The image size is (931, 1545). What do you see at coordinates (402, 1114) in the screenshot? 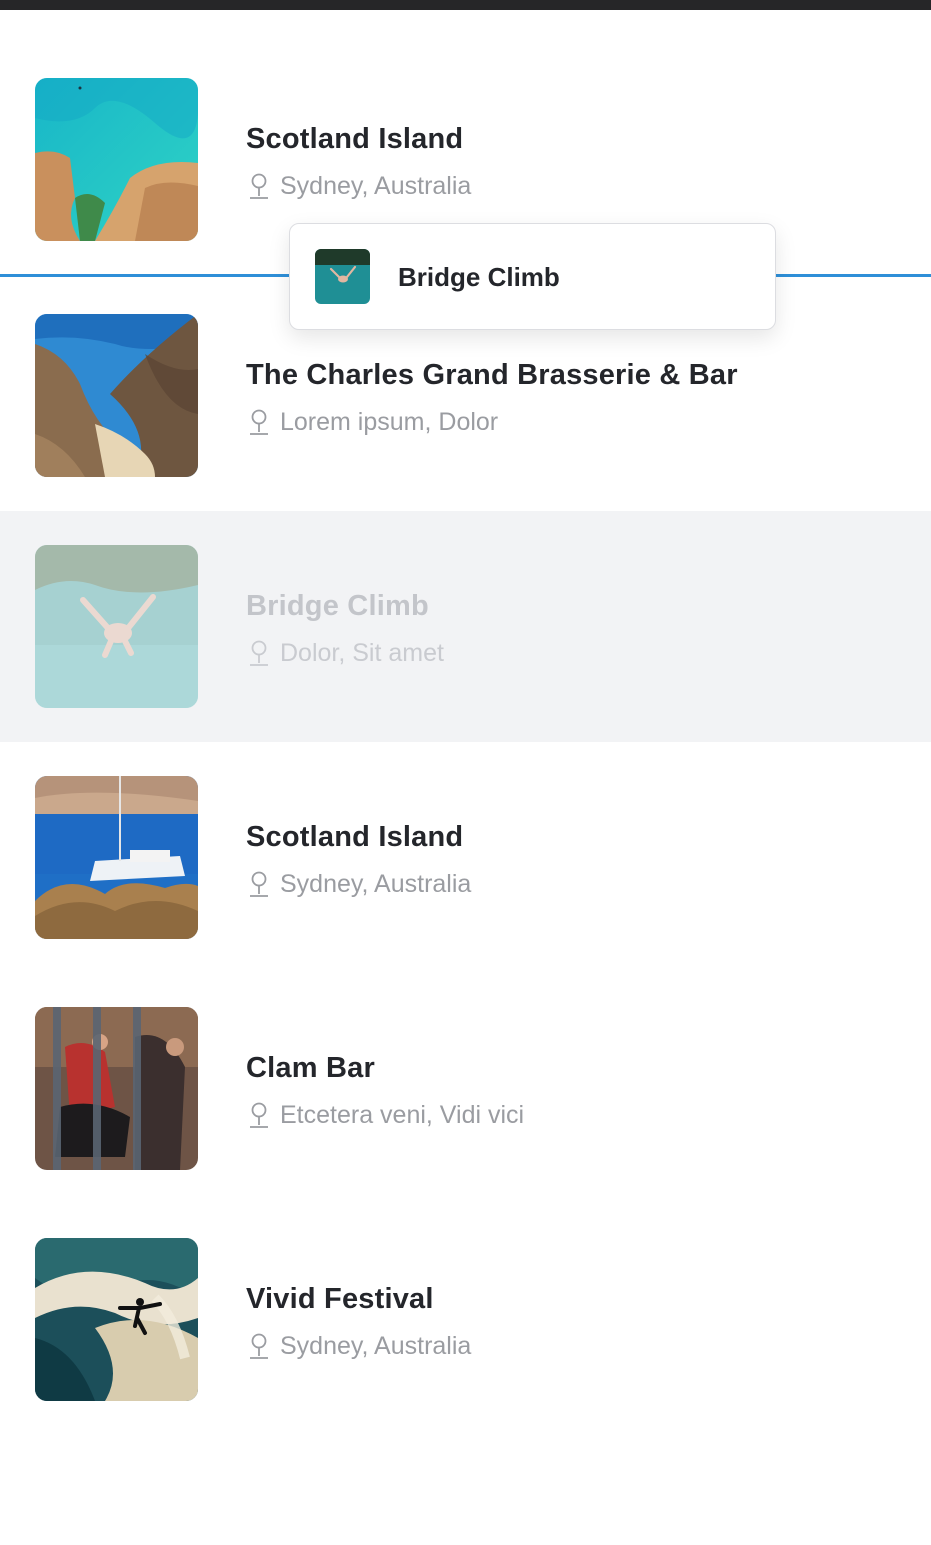
I see `item-location-text: Etcetera veni, Vidi vici` at bounding box center [402, 1114].